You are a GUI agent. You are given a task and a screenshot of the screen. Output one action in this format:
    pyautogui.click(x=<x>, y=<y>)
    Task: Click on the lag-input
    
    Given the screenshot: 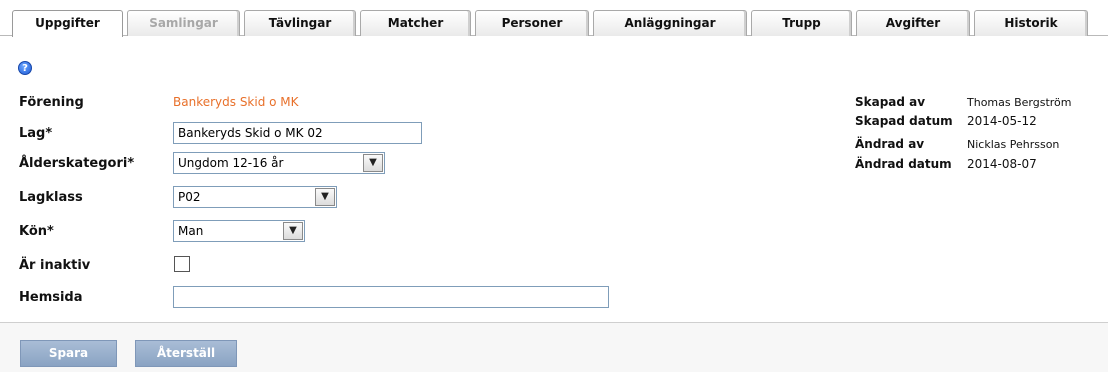 What is the action you would take?
    pyautogui.click(x=297, y=133)
    